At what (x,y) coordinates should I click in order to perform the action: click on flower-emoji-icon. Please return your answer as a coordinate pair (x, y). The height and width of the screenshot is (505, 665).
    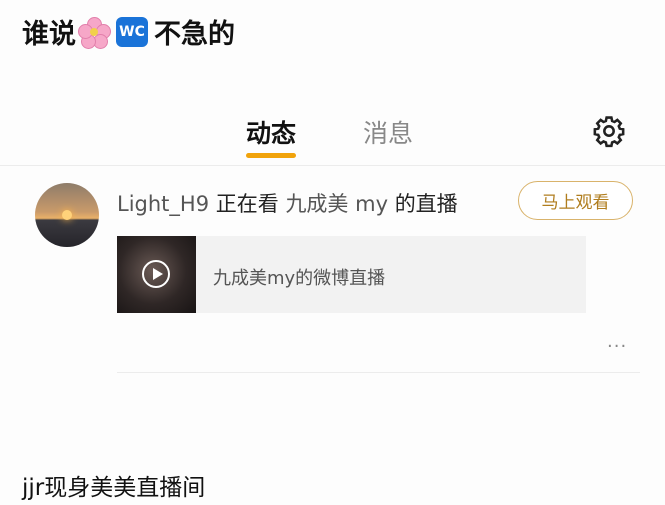
    Looking at the image, I should click on (94, 32).